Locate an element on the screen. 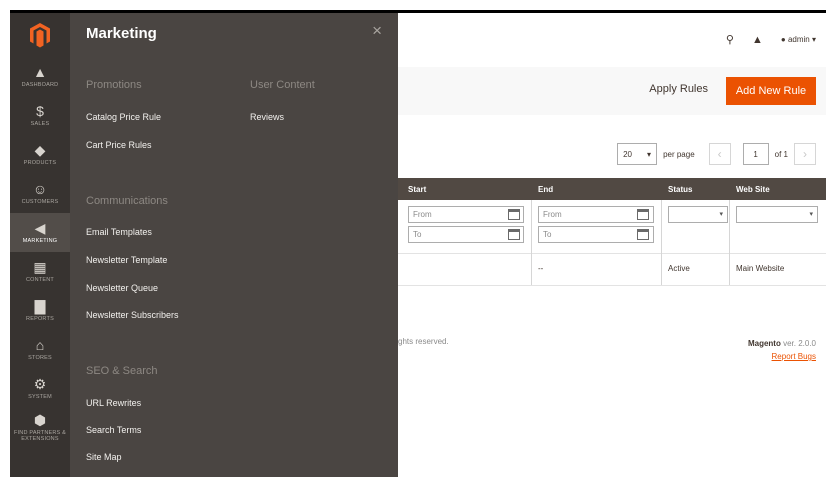  extensions-icon: ⬢ is located at coordinates (40, 420).